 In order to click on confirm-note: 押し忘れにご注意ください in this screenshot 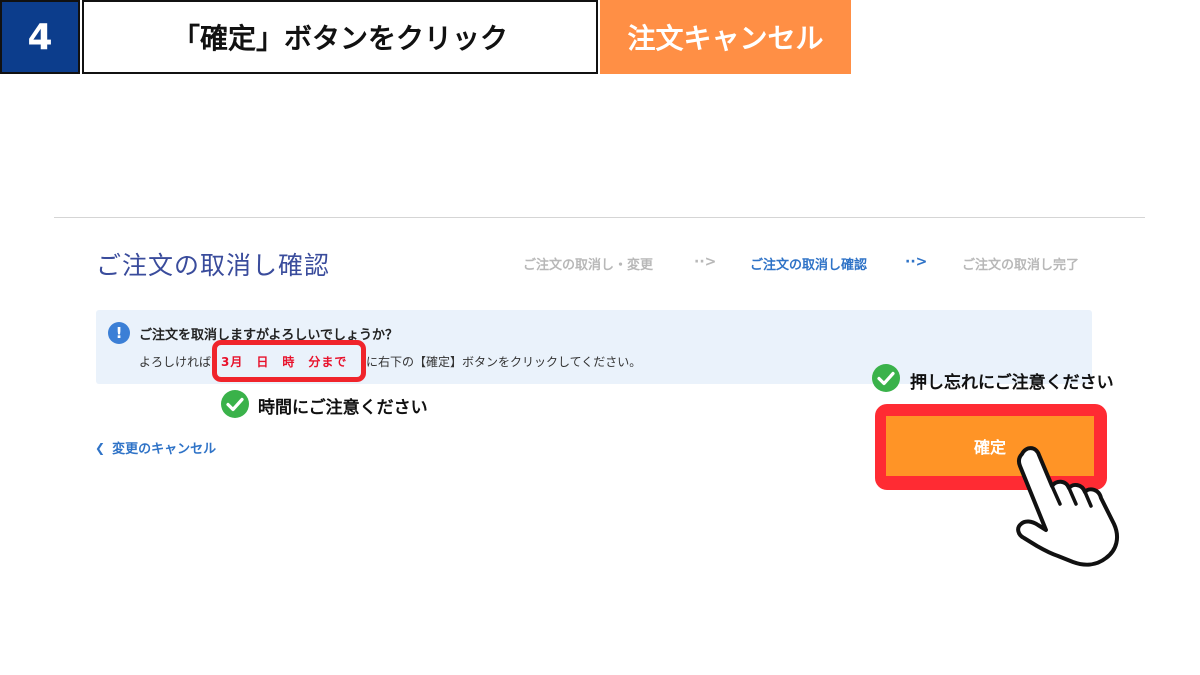, I will do `click(1012, 383)`.